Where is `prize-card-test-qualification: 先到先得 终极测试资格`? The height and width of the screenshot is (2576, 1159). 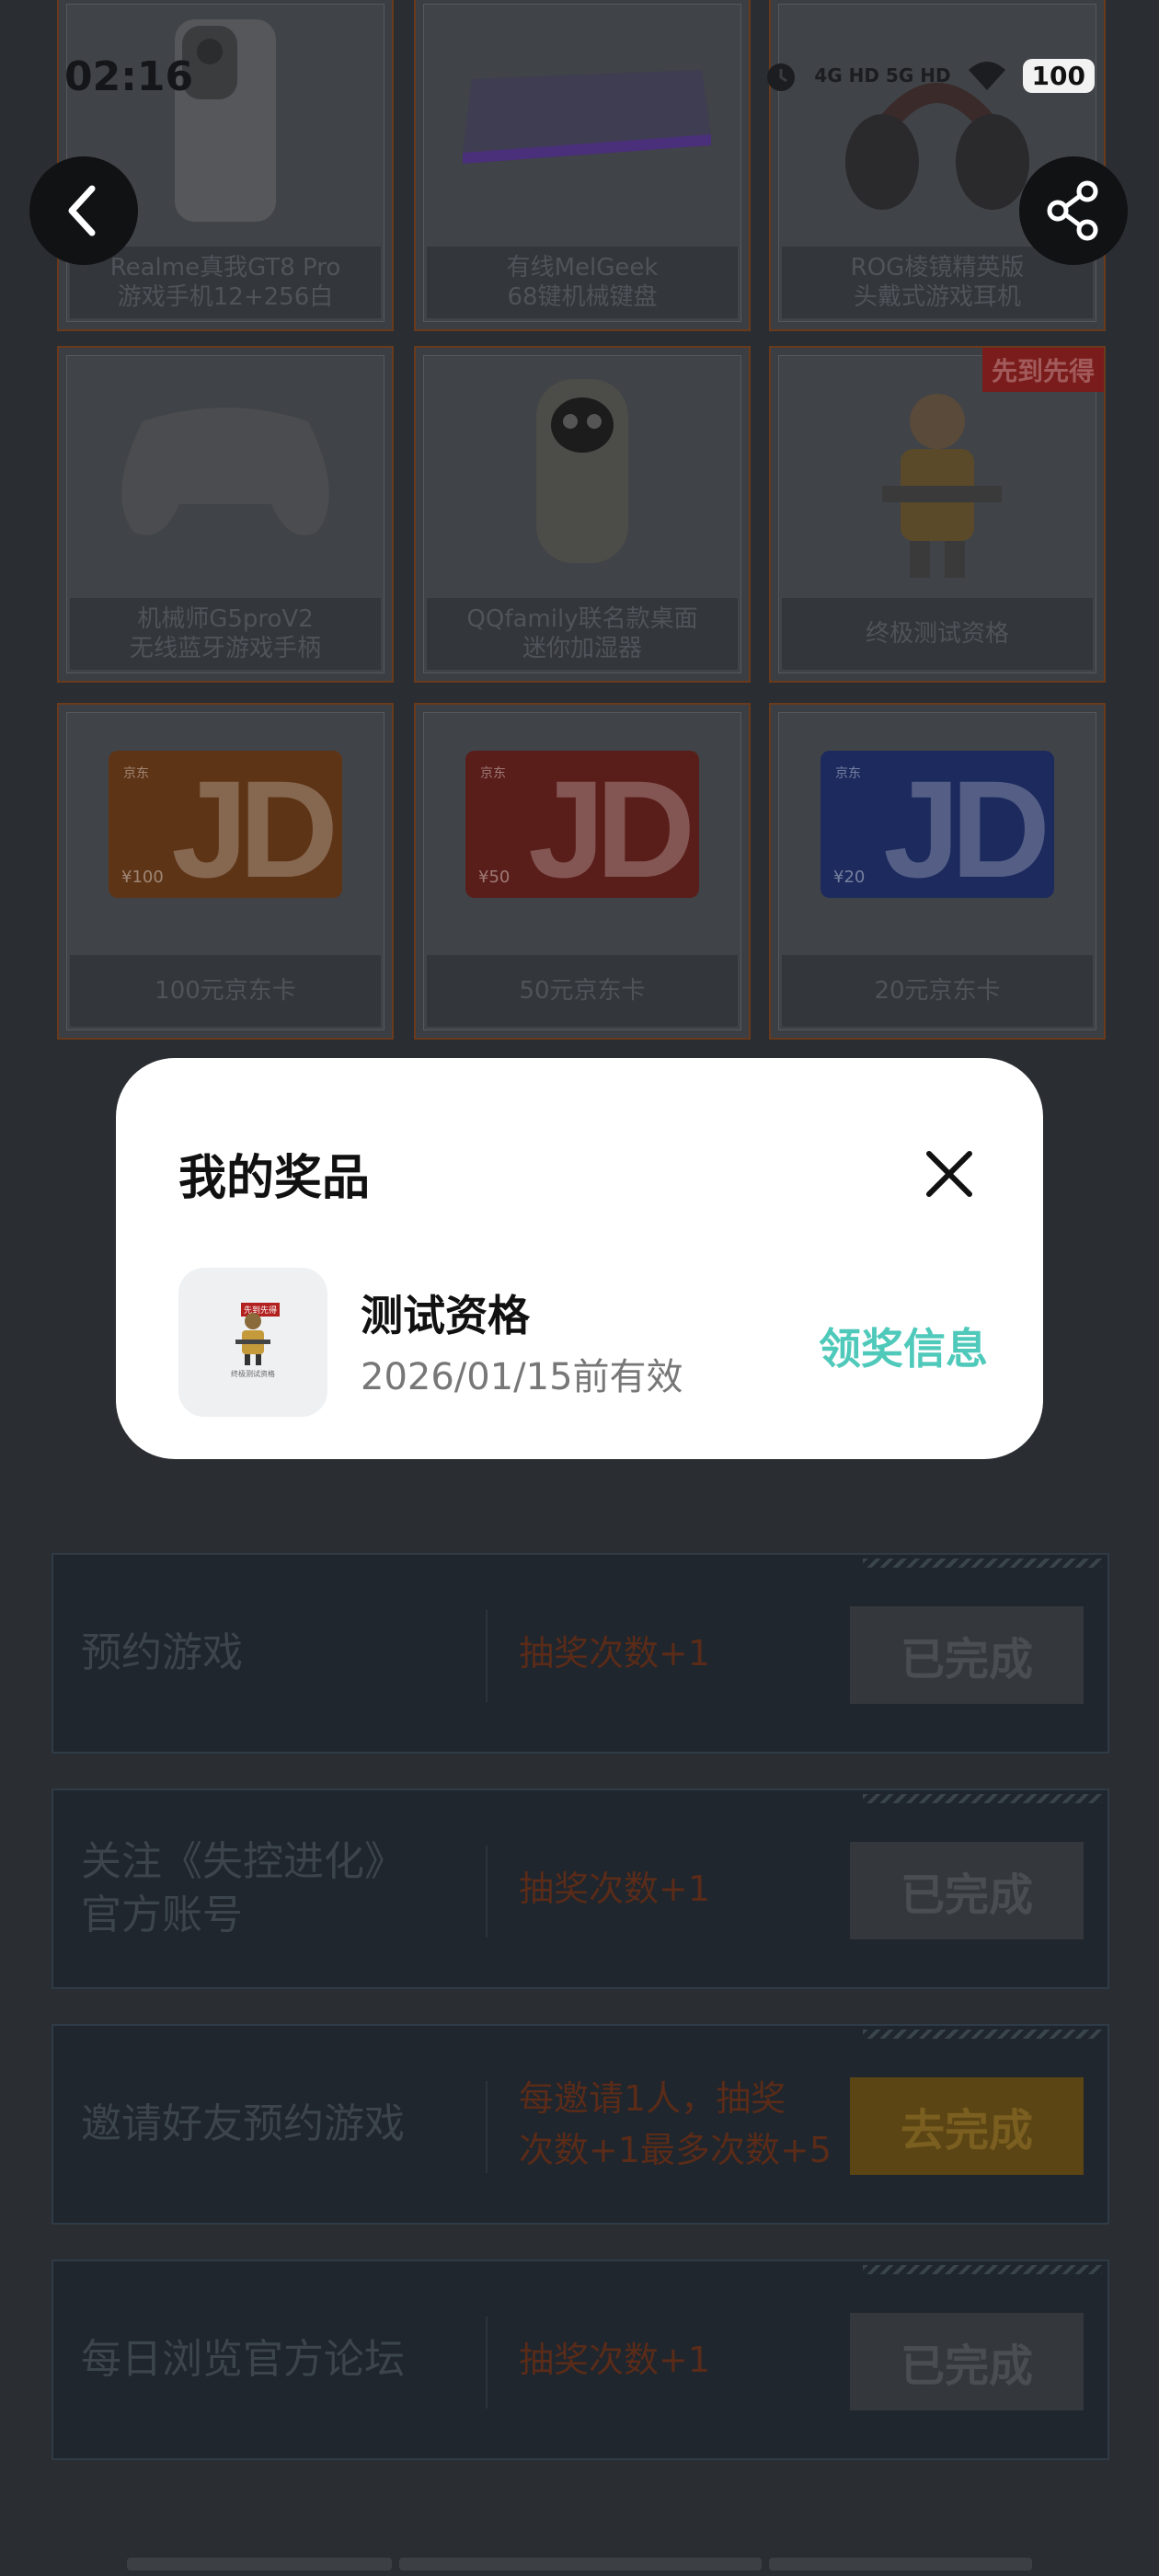
prize-card-test-qualification: 先到先得 终极测试资格 is located at coordinates (937, 514).